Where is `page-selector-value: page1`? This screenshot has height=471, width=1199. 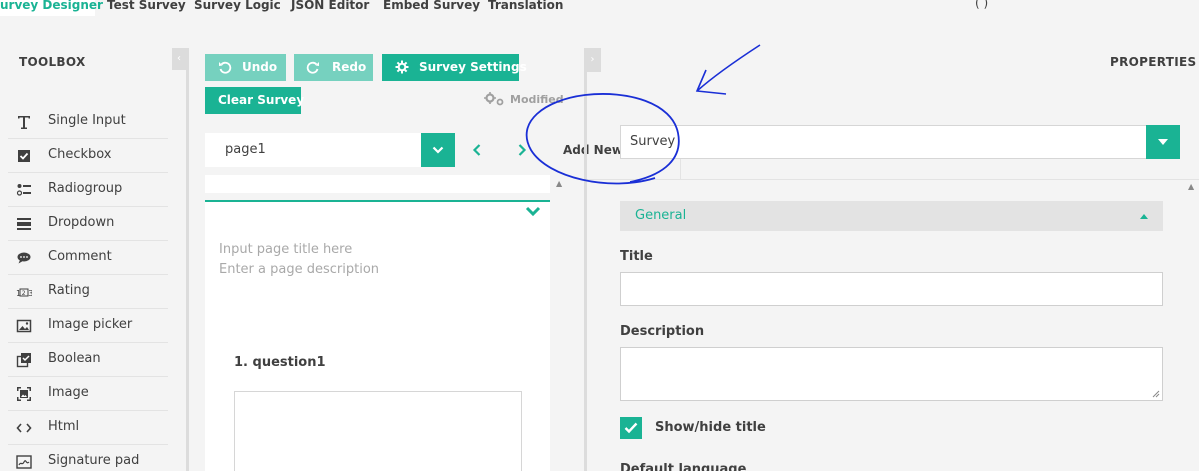
page-selector-value: page1 is located at coordinates (245, 149).